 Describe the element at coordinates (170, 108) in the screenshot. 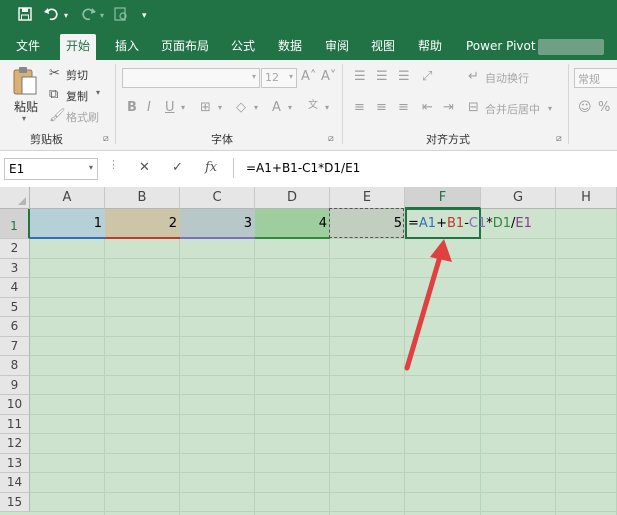

I see `underline-icon: U` at that location.